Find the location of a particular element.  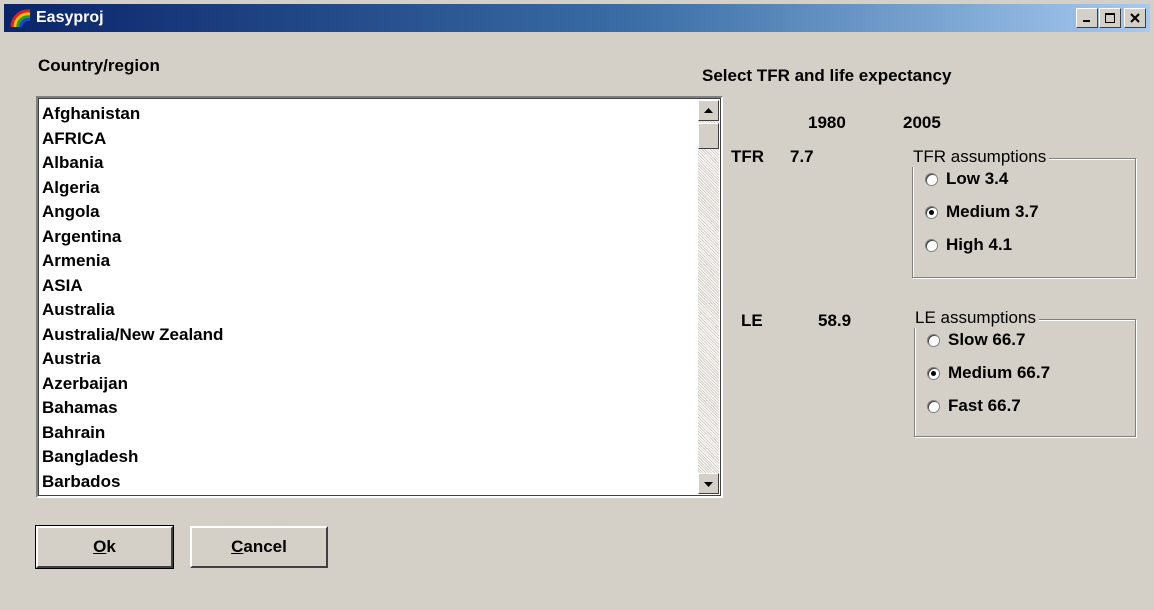

arrow-up-icon is located at coordinates (708, 110).